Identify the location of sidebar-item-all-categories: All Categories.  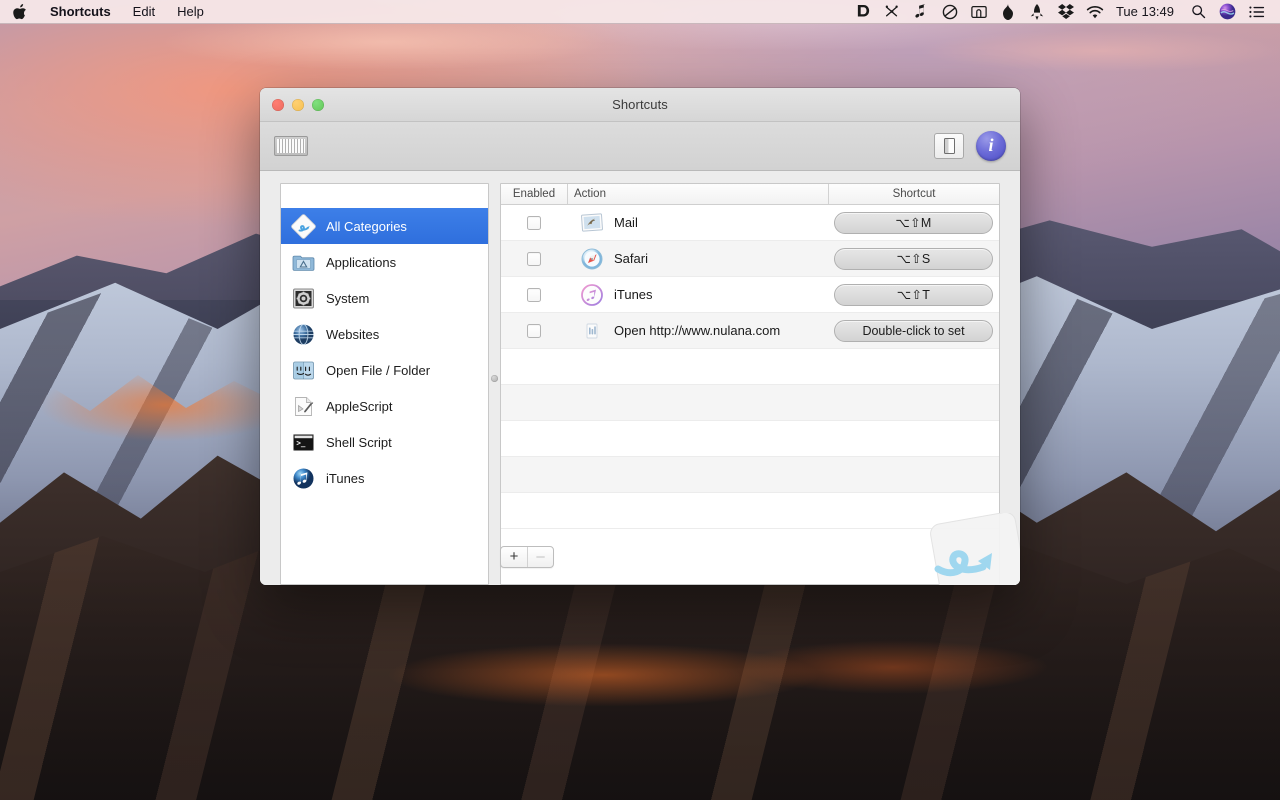
(384, 226).